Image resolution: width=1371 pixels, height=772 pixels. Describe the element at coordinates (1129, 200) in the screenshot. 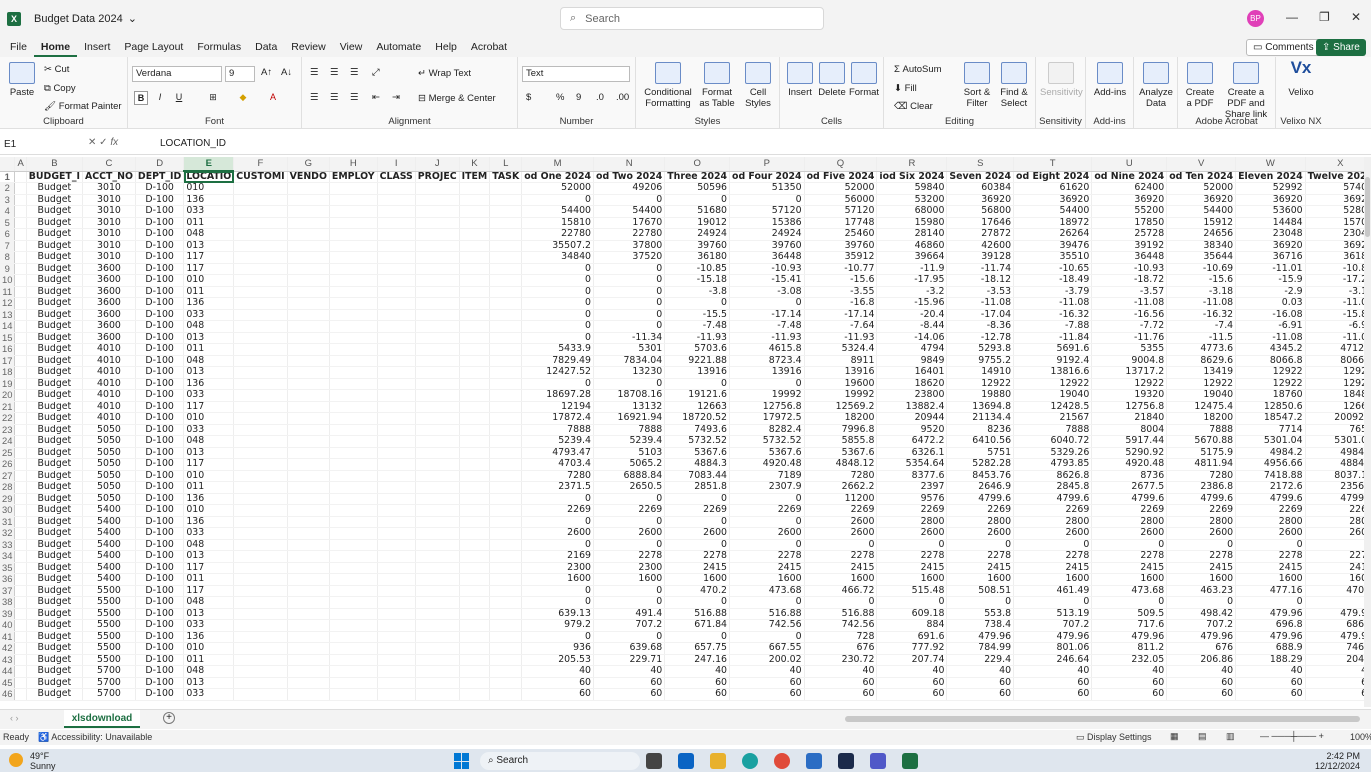

I see `cell: 36920` at that location.